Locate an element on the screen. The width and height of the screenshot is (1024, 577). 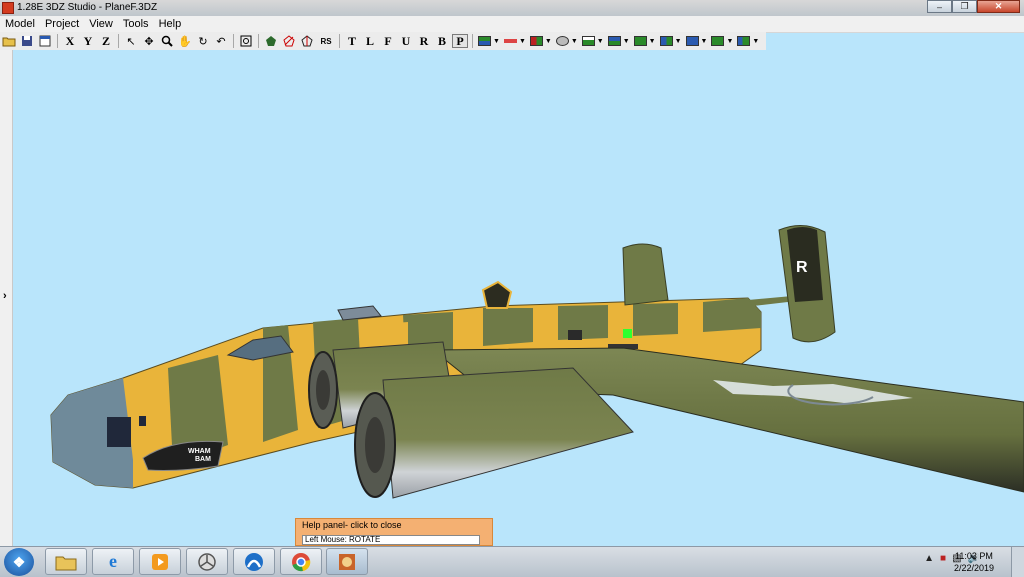
menu-help: Help is located at coordinates (170, 24).